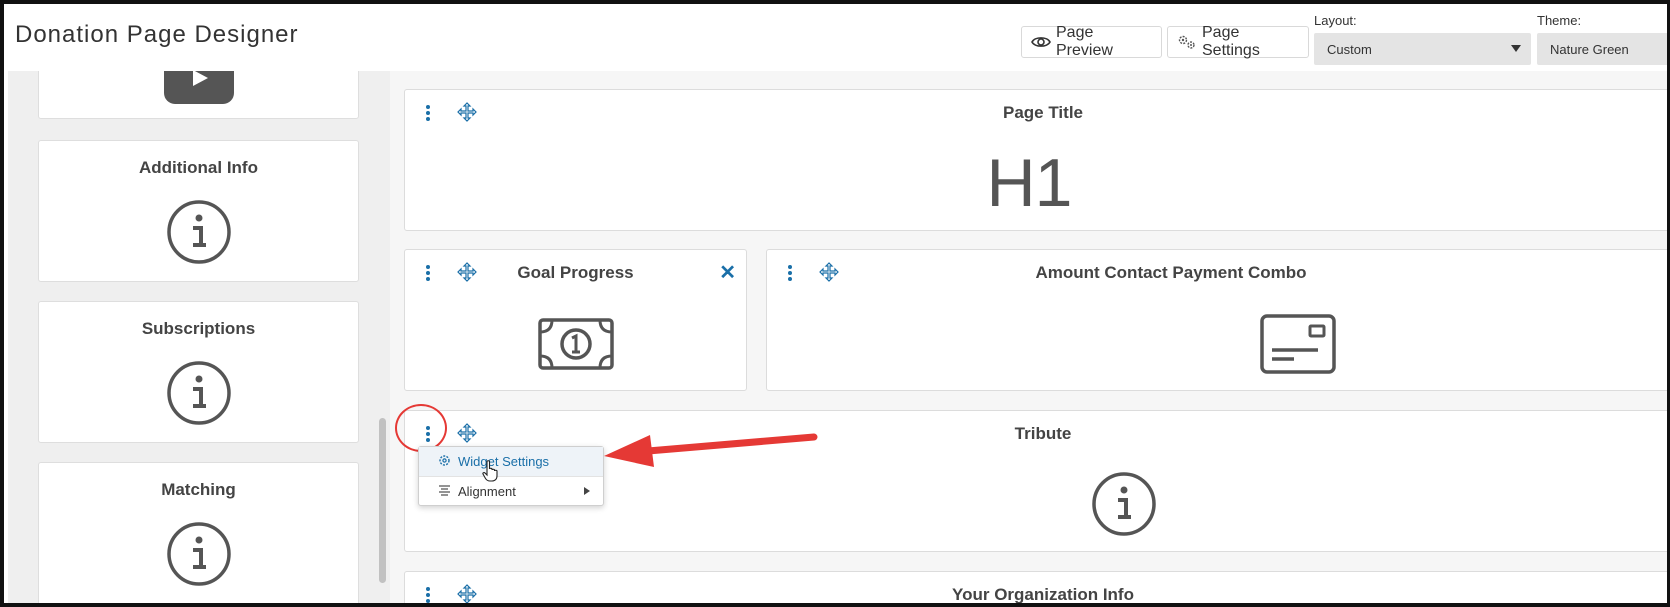 Image resolution: width=1670 pixels, height=607 pixels. Describe the element at coordinates (1043, 112) in the screenshot. I see `widget-title: Page Title` at that location.